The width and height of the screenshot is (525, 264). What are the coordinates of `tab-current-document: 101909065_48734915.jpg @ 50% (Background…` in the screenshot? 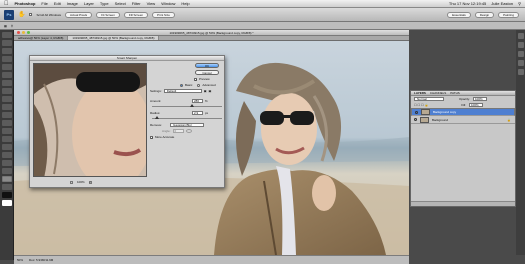 It's located at (114, 38).